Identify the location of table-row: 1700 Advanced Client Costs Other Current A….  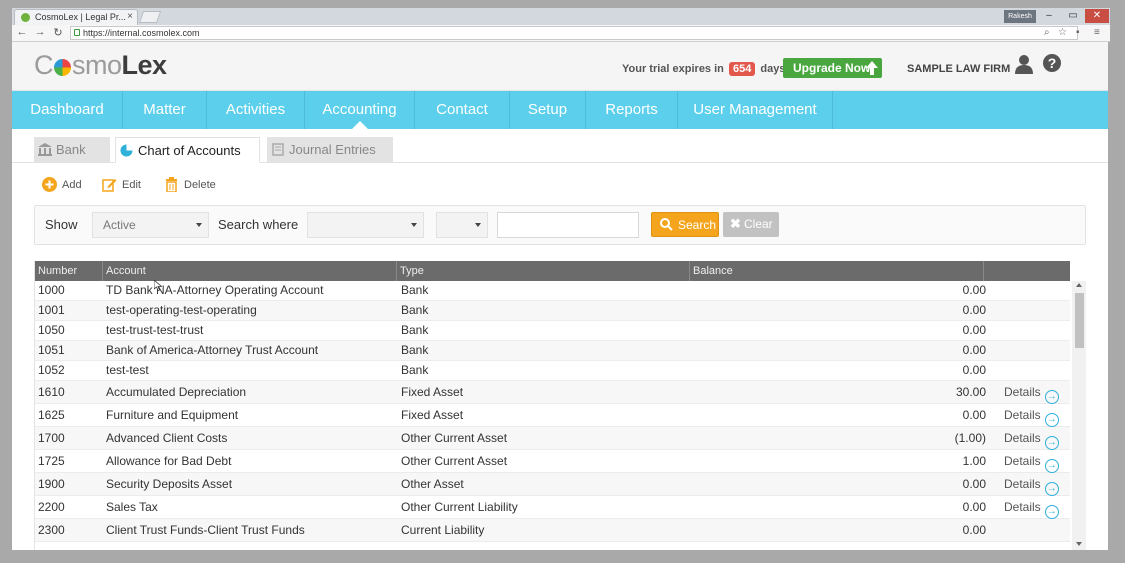
(552, 438).